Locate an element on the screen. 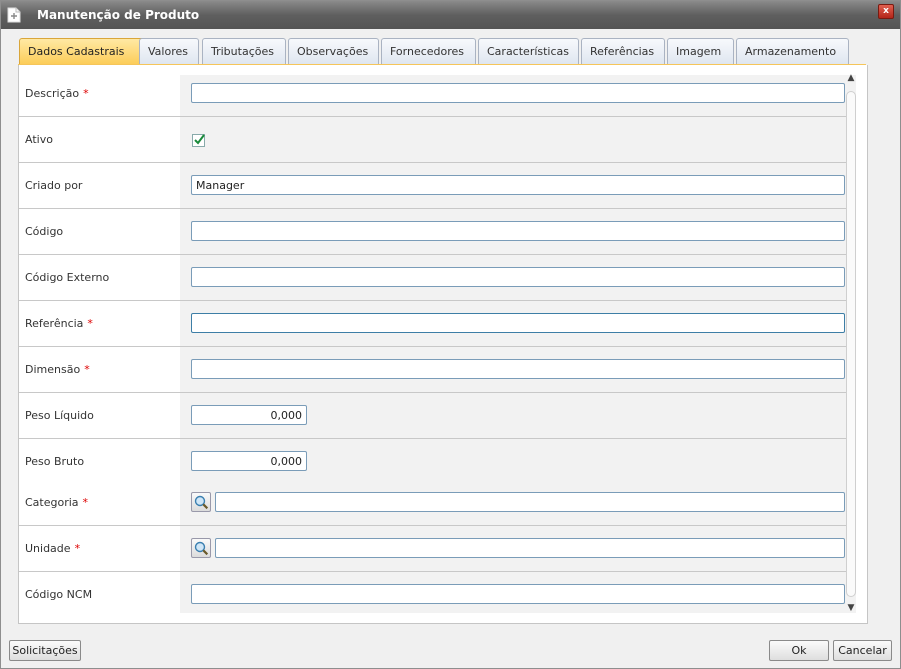  row-unidade: Unidade * is located at coordinates (437, 549).